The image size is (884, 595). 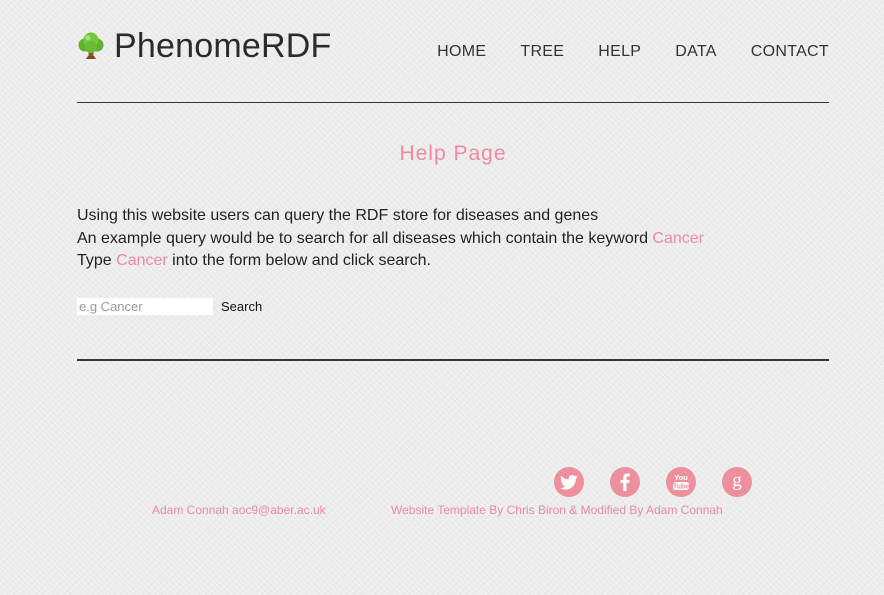 I want to click on search-form: Search, so click(x=171, y=306).